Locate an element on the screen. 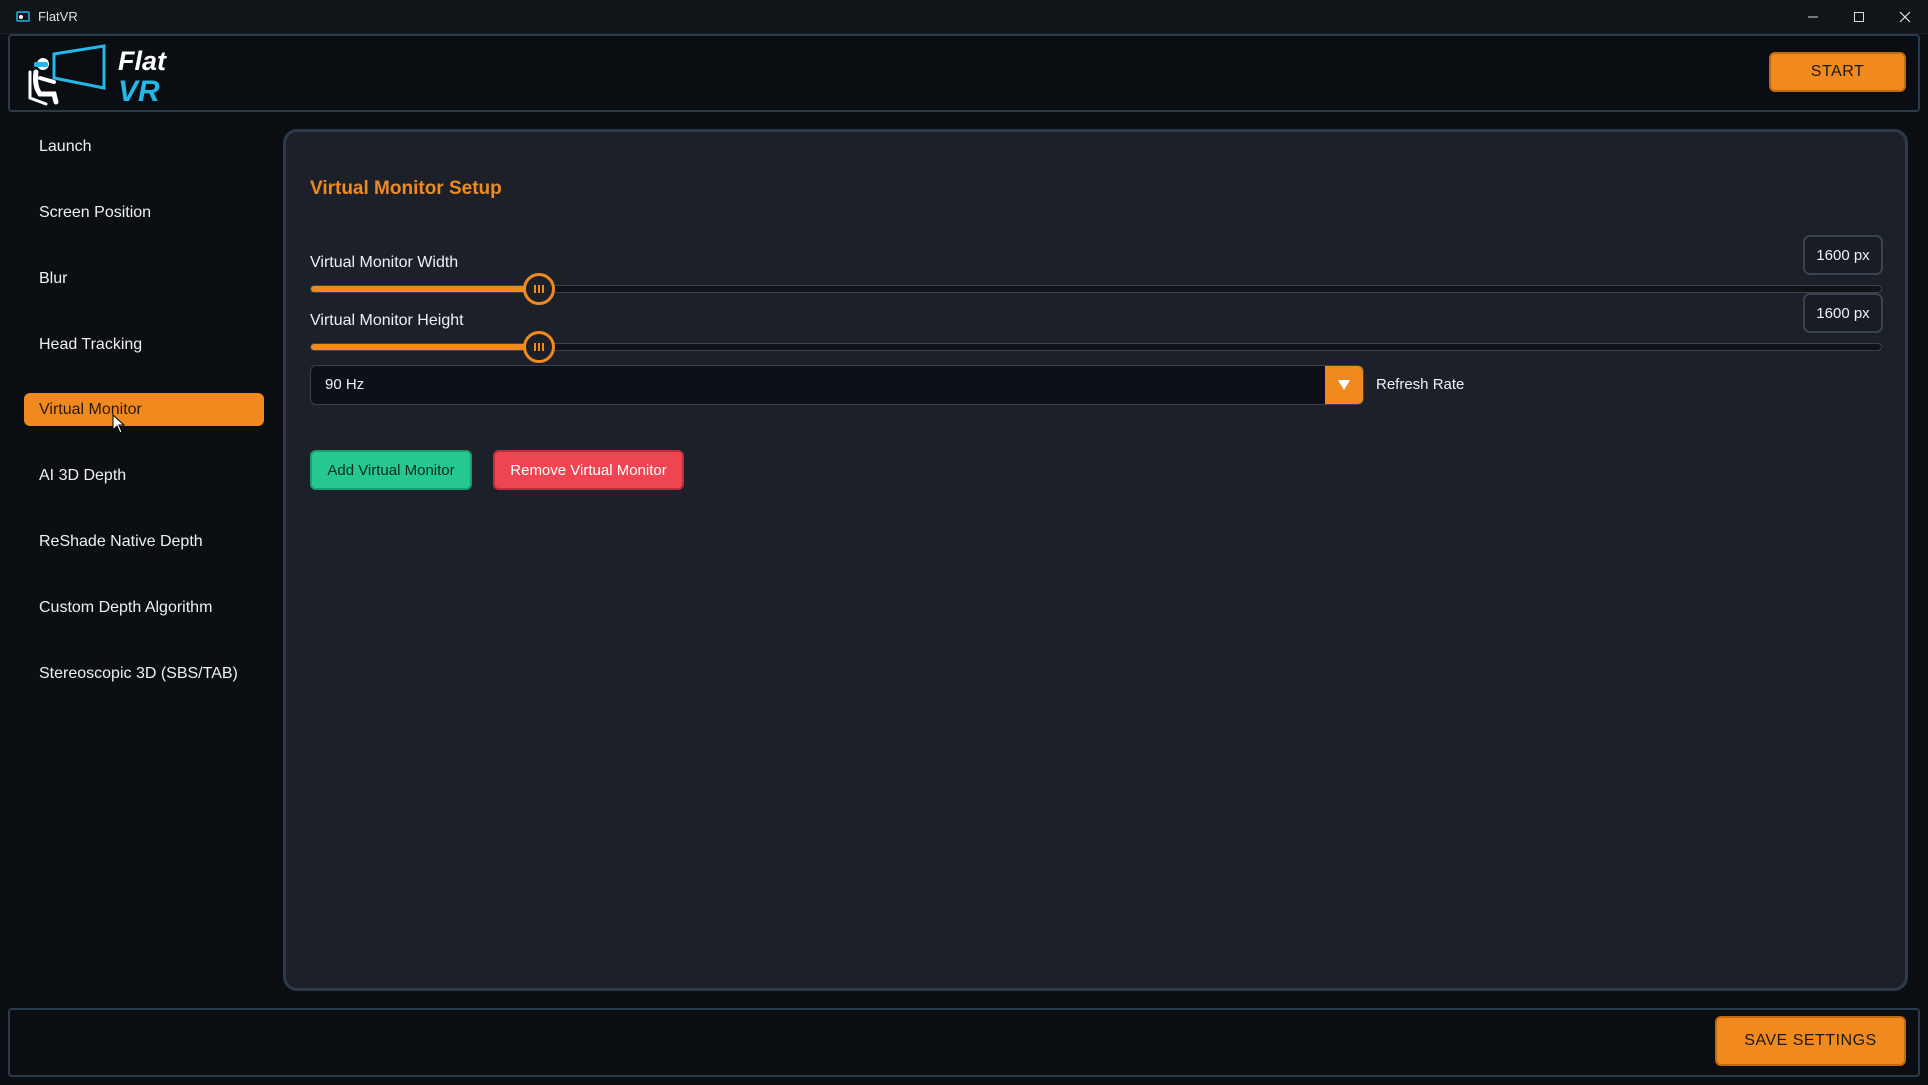  minimize-icon is located at coordinates (1813, 17).